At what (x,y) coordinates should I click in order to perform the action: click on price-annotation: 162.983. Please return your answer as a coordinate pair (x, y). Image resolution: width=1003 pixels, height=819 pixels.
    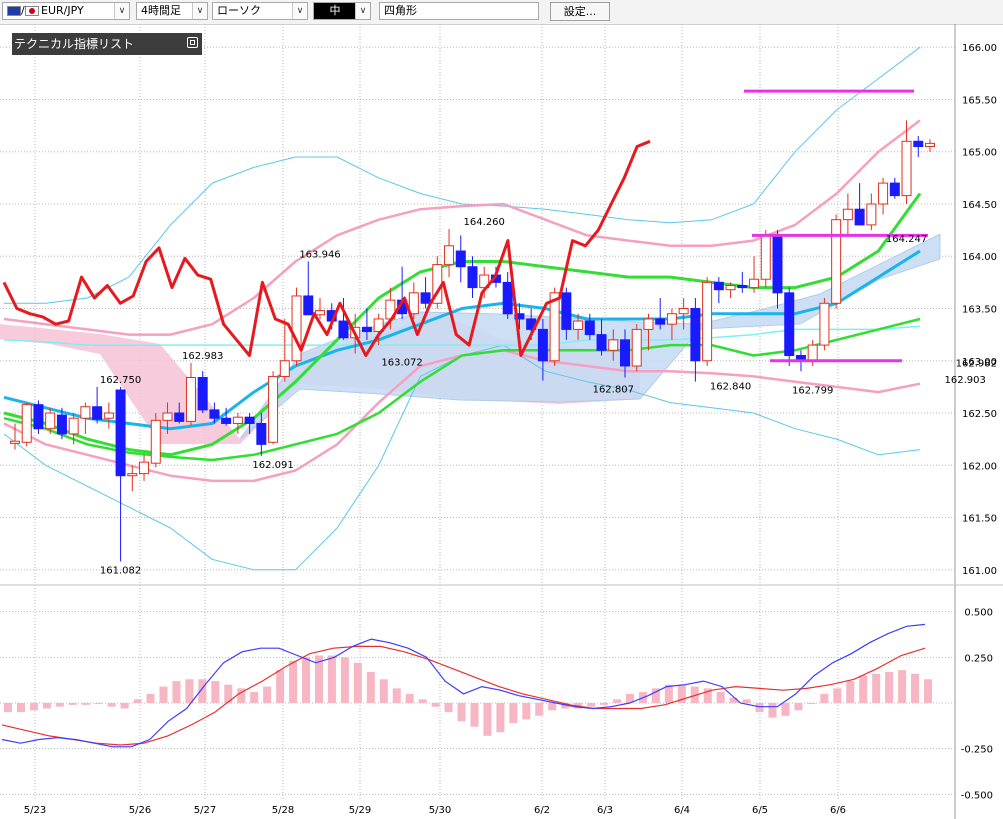
    Looking at the image, I should click on (202, 356).